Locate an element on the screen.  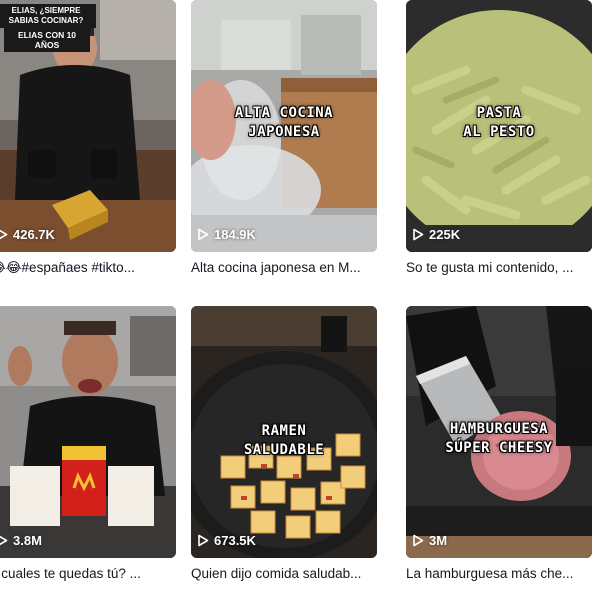
overlay-line-2: SÚPER CHEESY is located at coordinates (499, 448).